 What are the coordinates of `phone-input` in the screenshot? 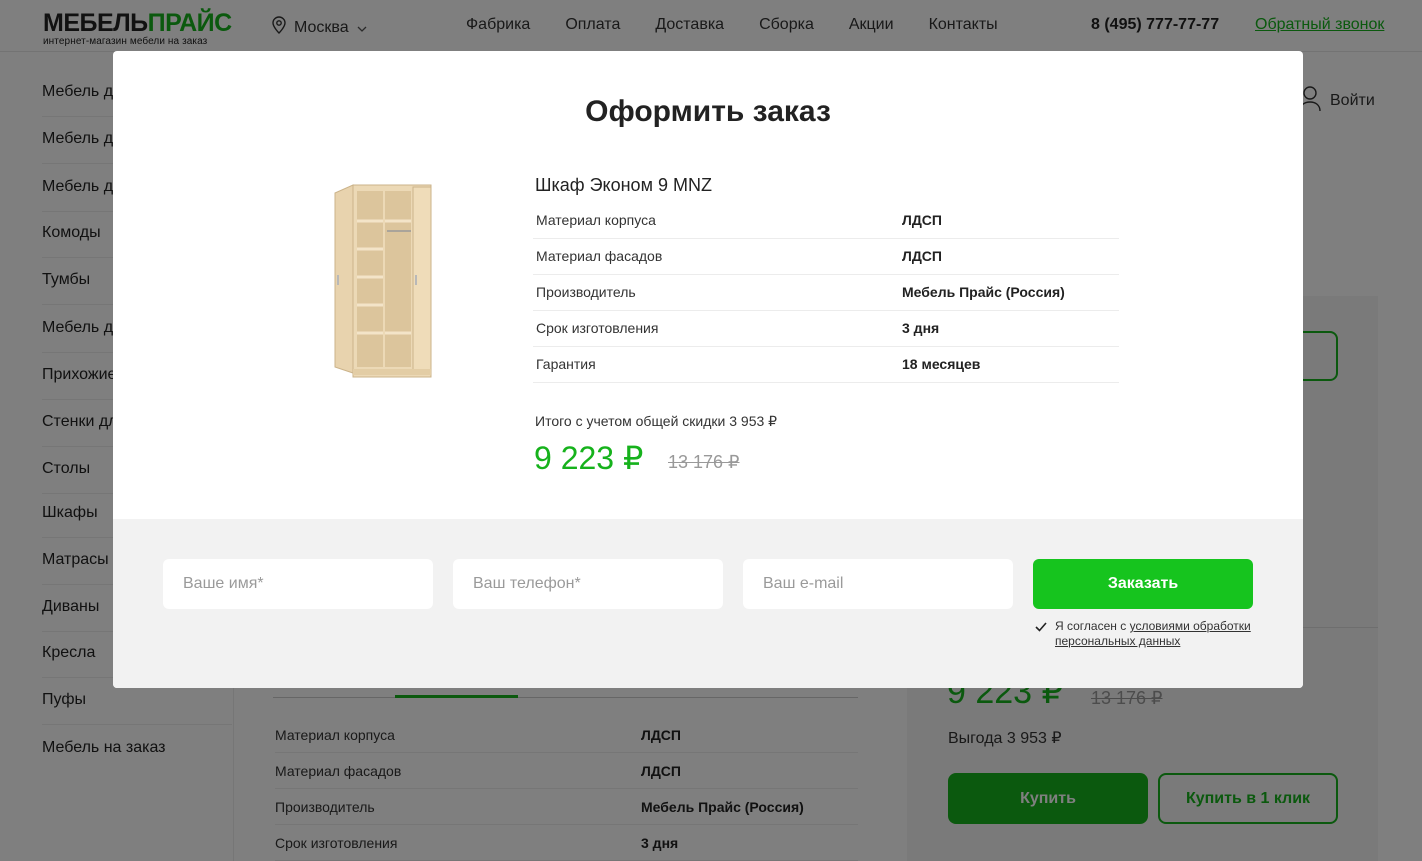 It's located at (588, 584).